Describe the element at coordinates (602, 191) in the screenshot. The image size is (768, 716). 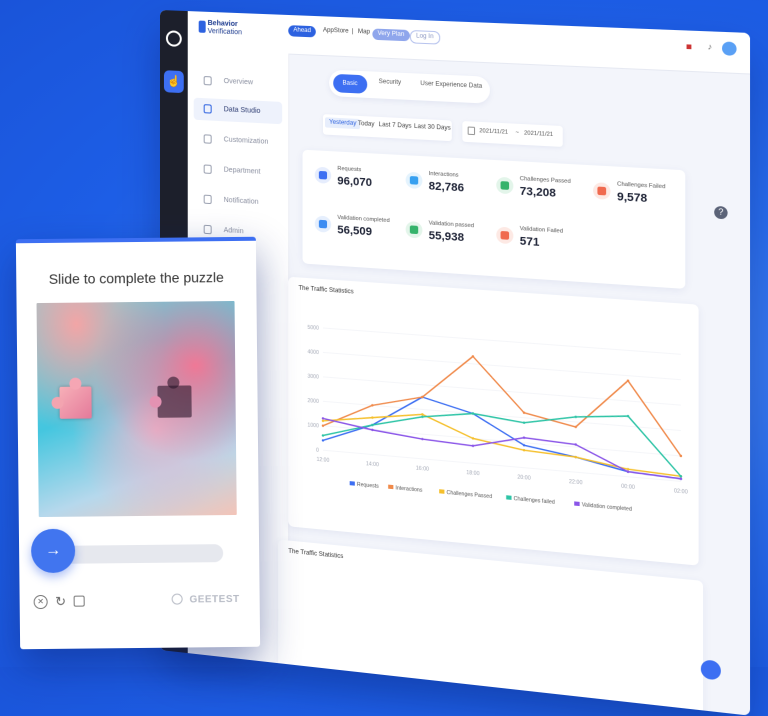
I see `challenges-failed-icon` at that location.